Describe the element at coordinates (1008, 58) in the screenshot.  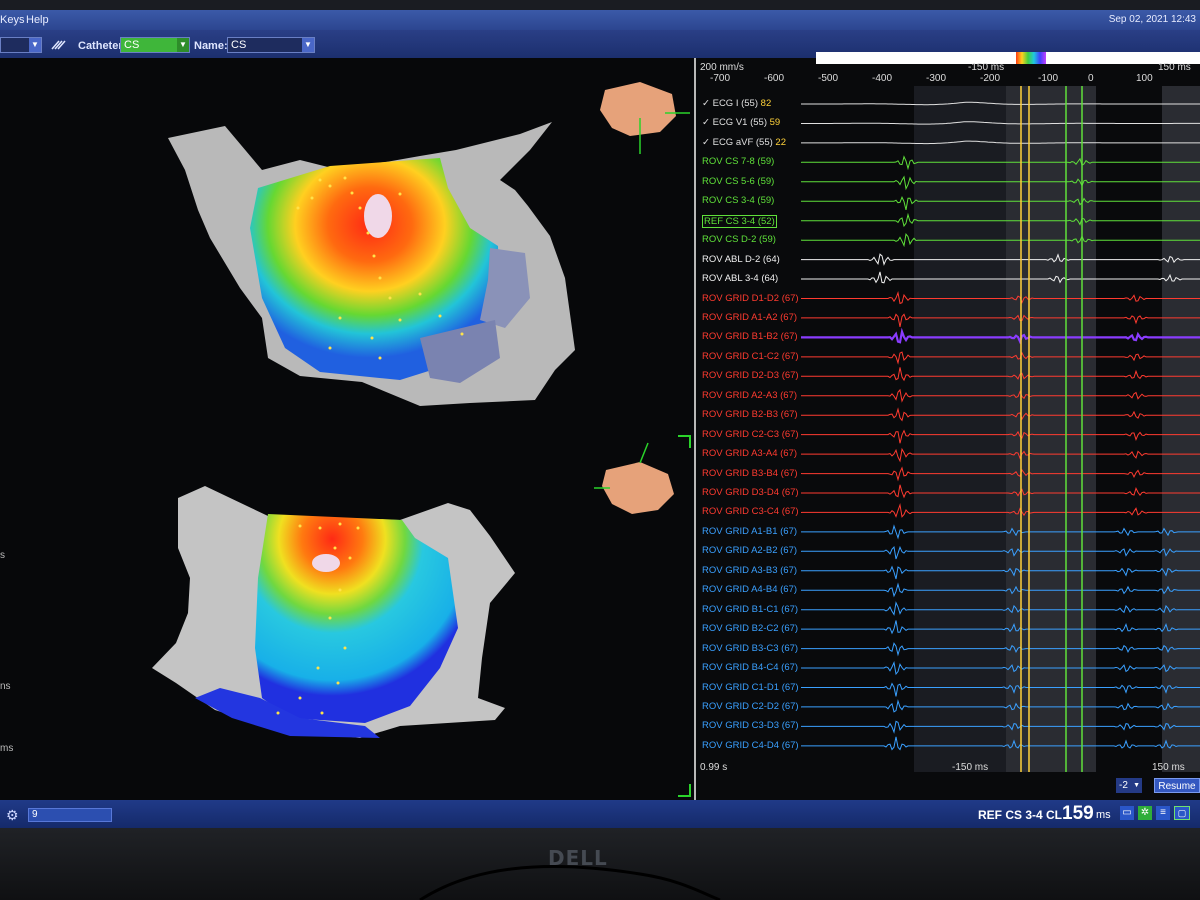
I see `timescale-bar` at that location.